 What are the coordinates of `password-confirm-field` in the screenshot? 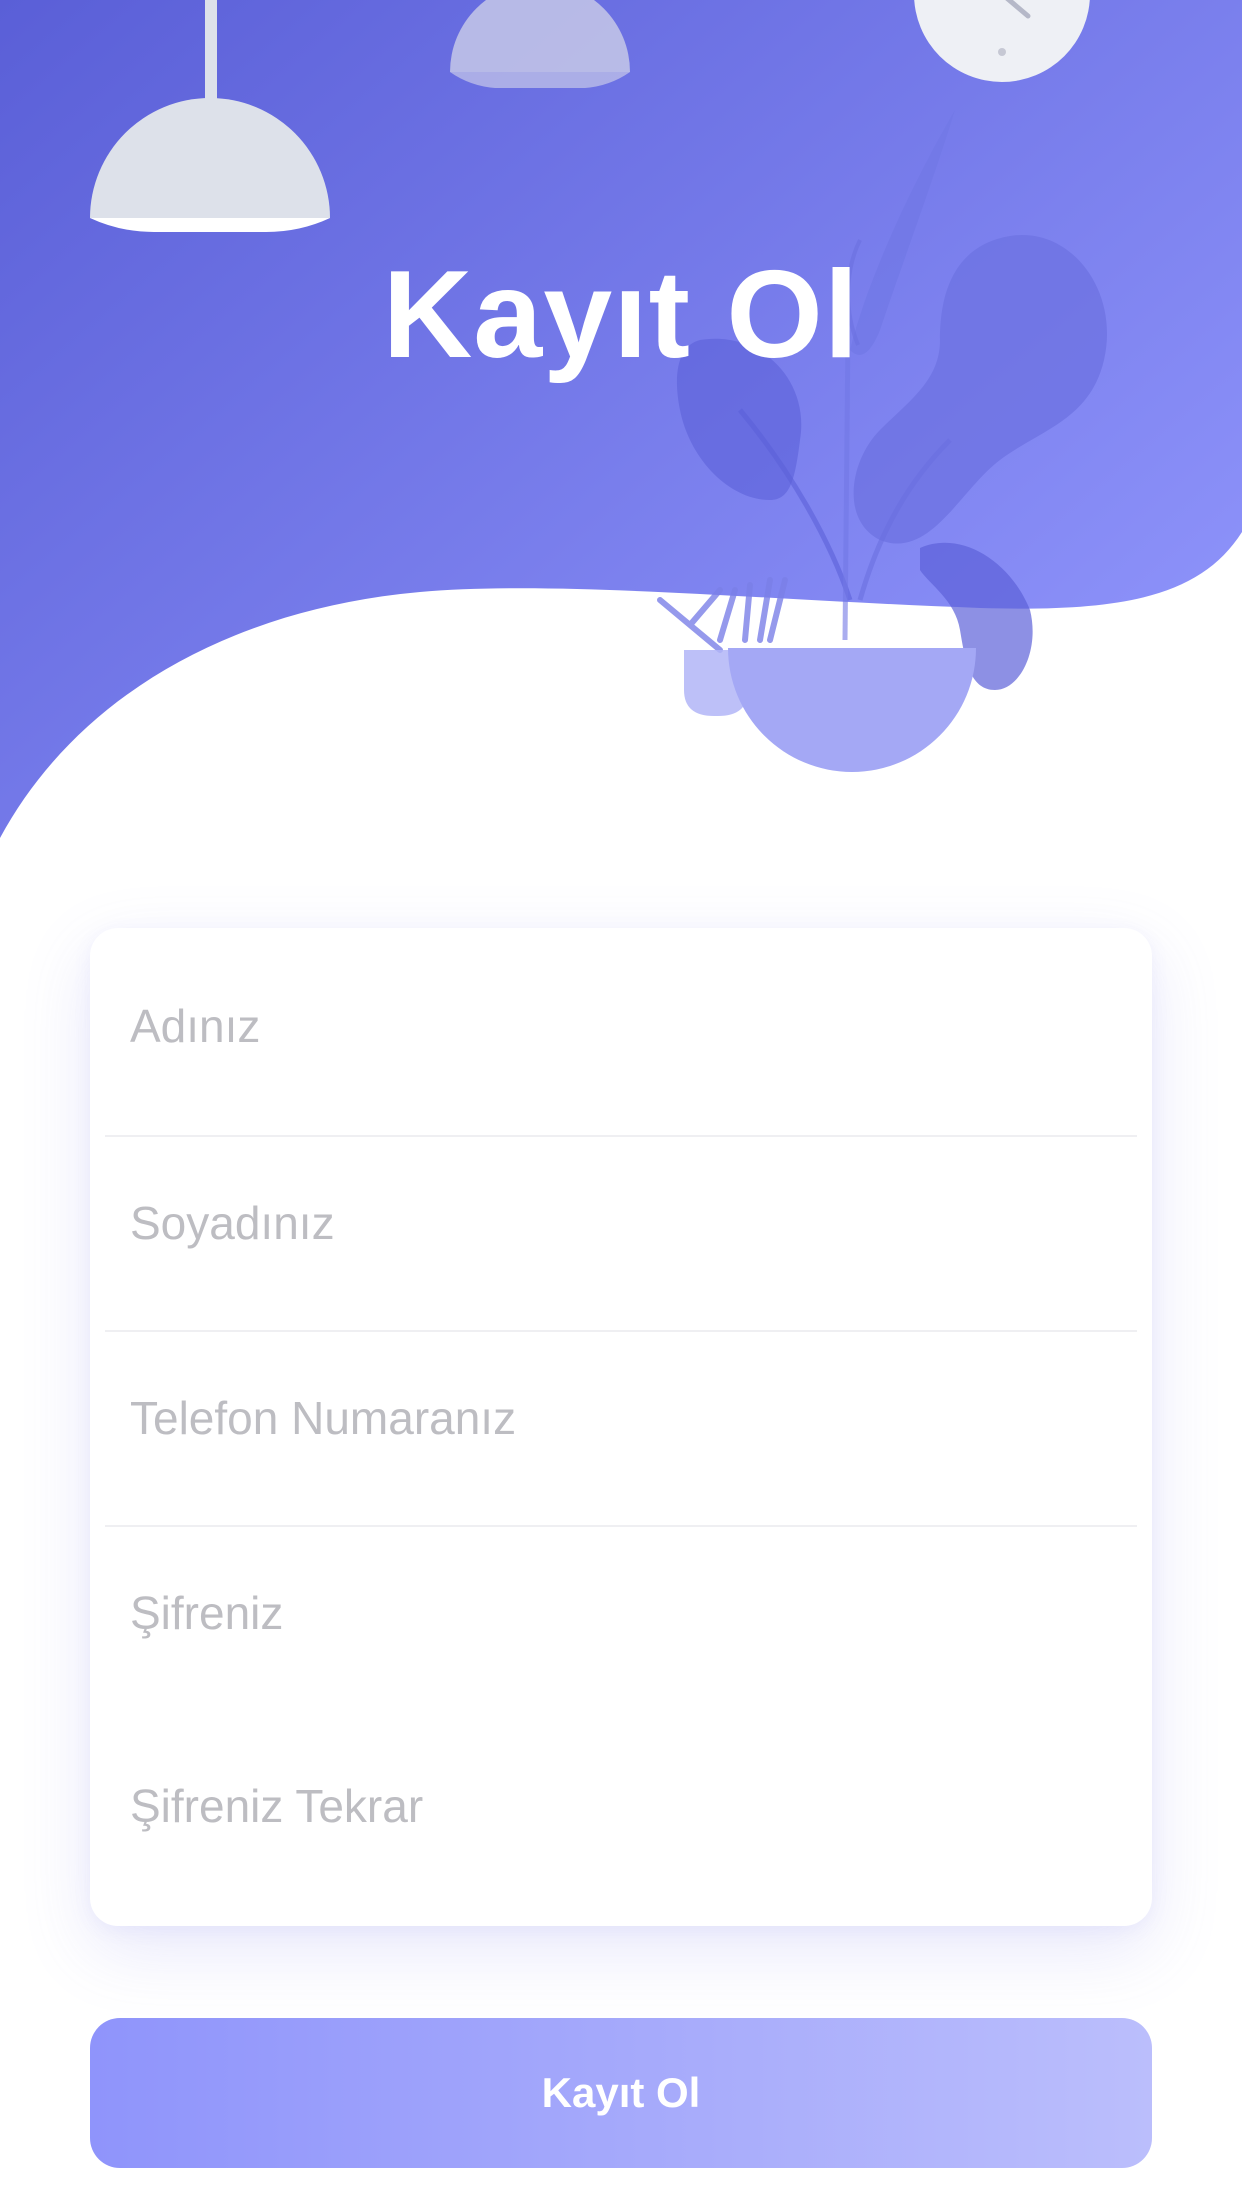 It's located at (621, 1805).